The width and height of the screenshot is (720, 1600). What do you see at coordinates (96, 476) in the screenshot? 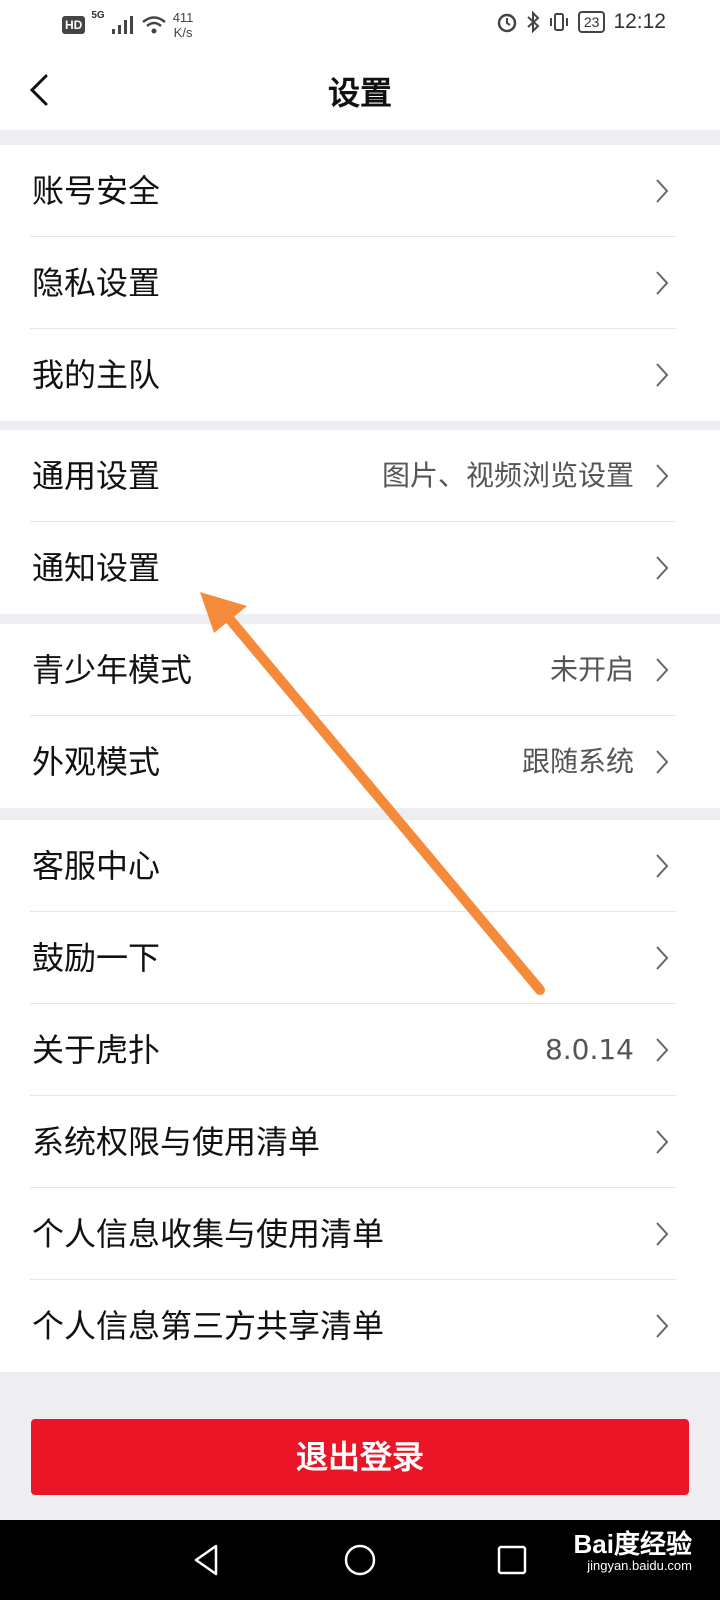
I see `row-label: 通用设置` at bounding box center [96, 476].